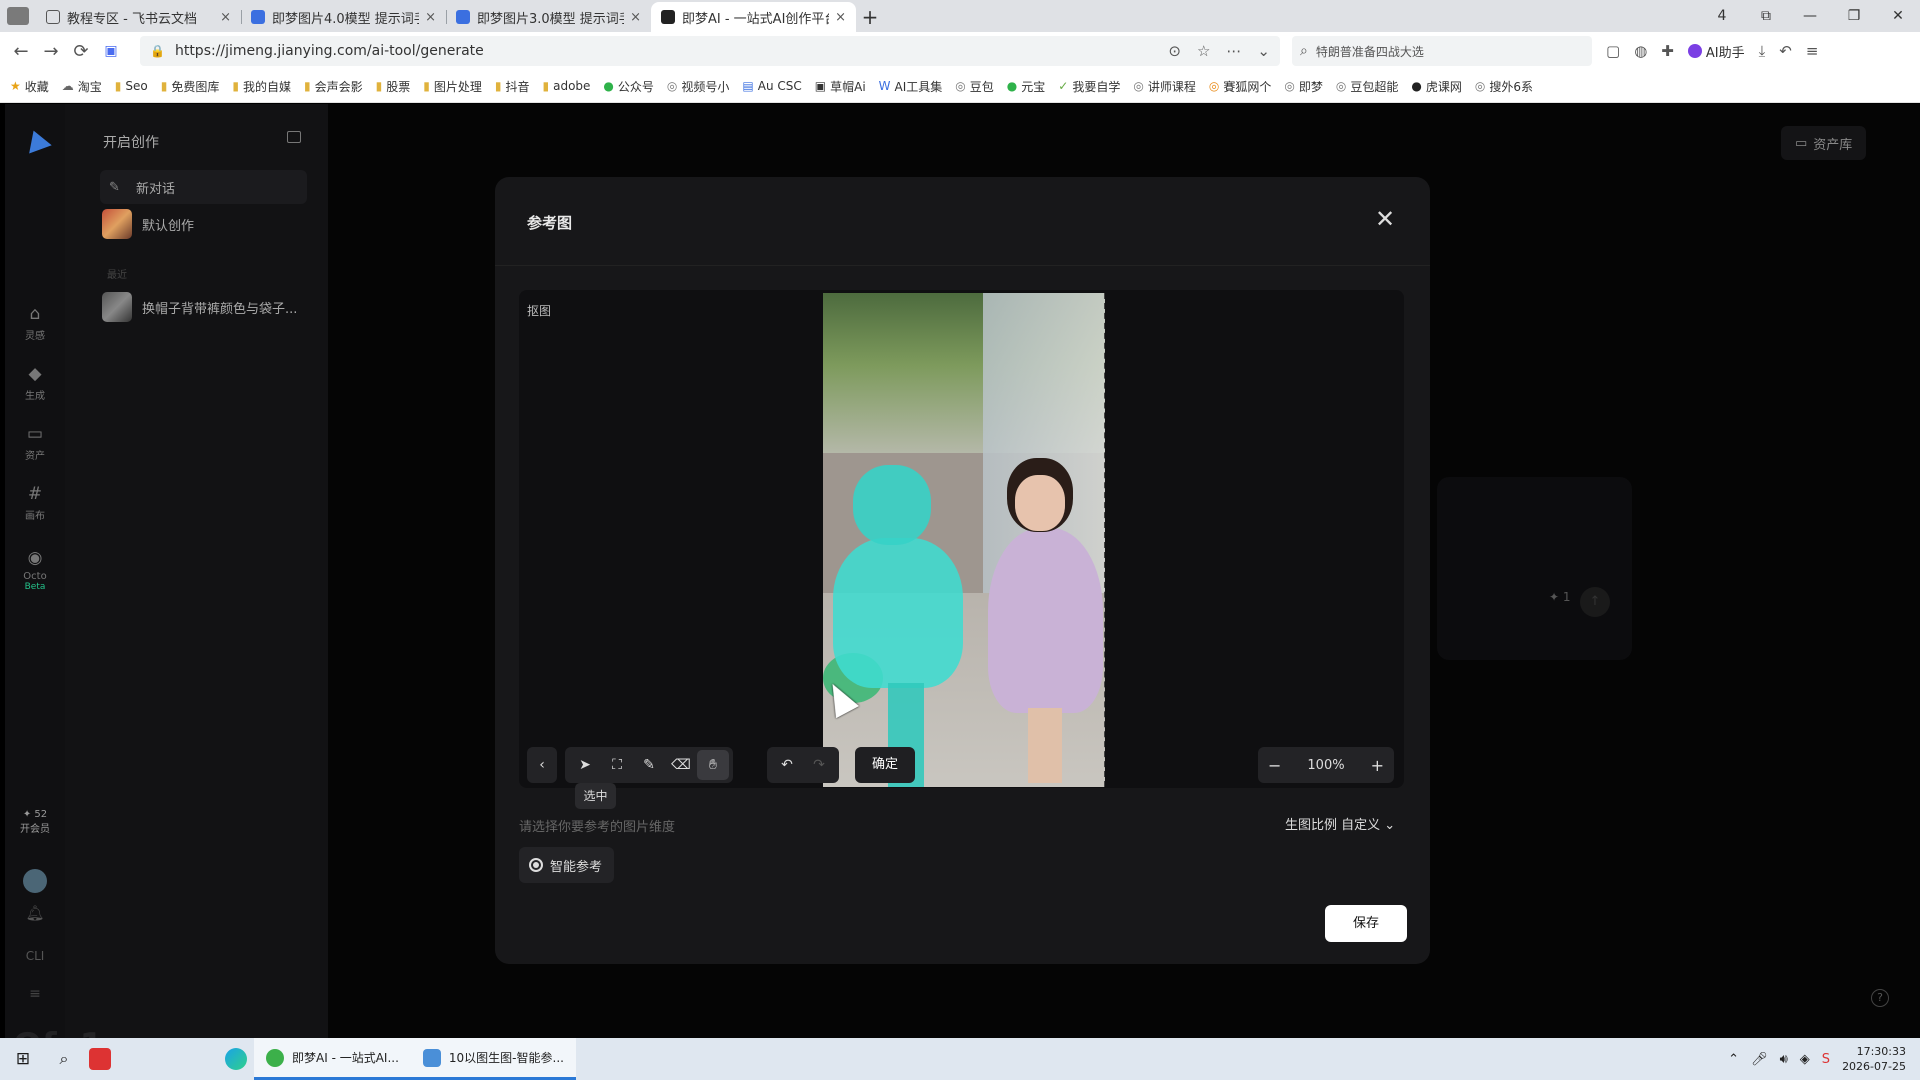  Describe the element at coordinates (771, 86) in the screenshot. I see `bookmark-item: ▤ Au CSC` at that location.